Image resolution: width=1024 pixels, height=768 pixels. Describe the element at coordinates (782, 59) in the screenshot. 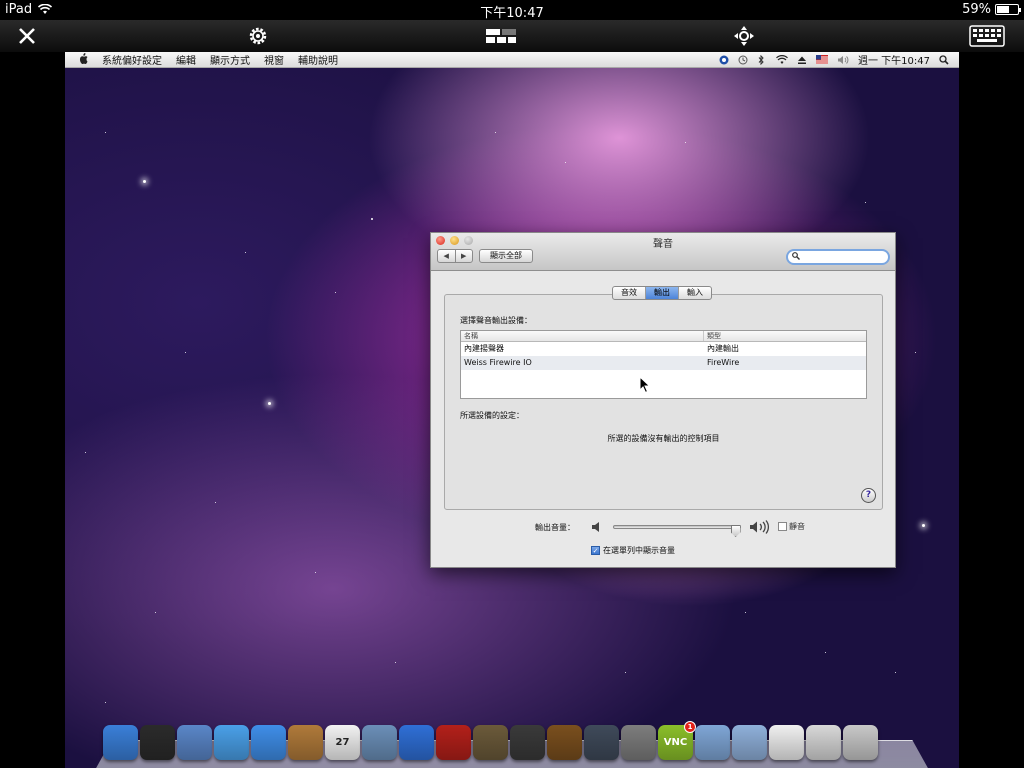

I see `wifi-menu-icon` at that location.